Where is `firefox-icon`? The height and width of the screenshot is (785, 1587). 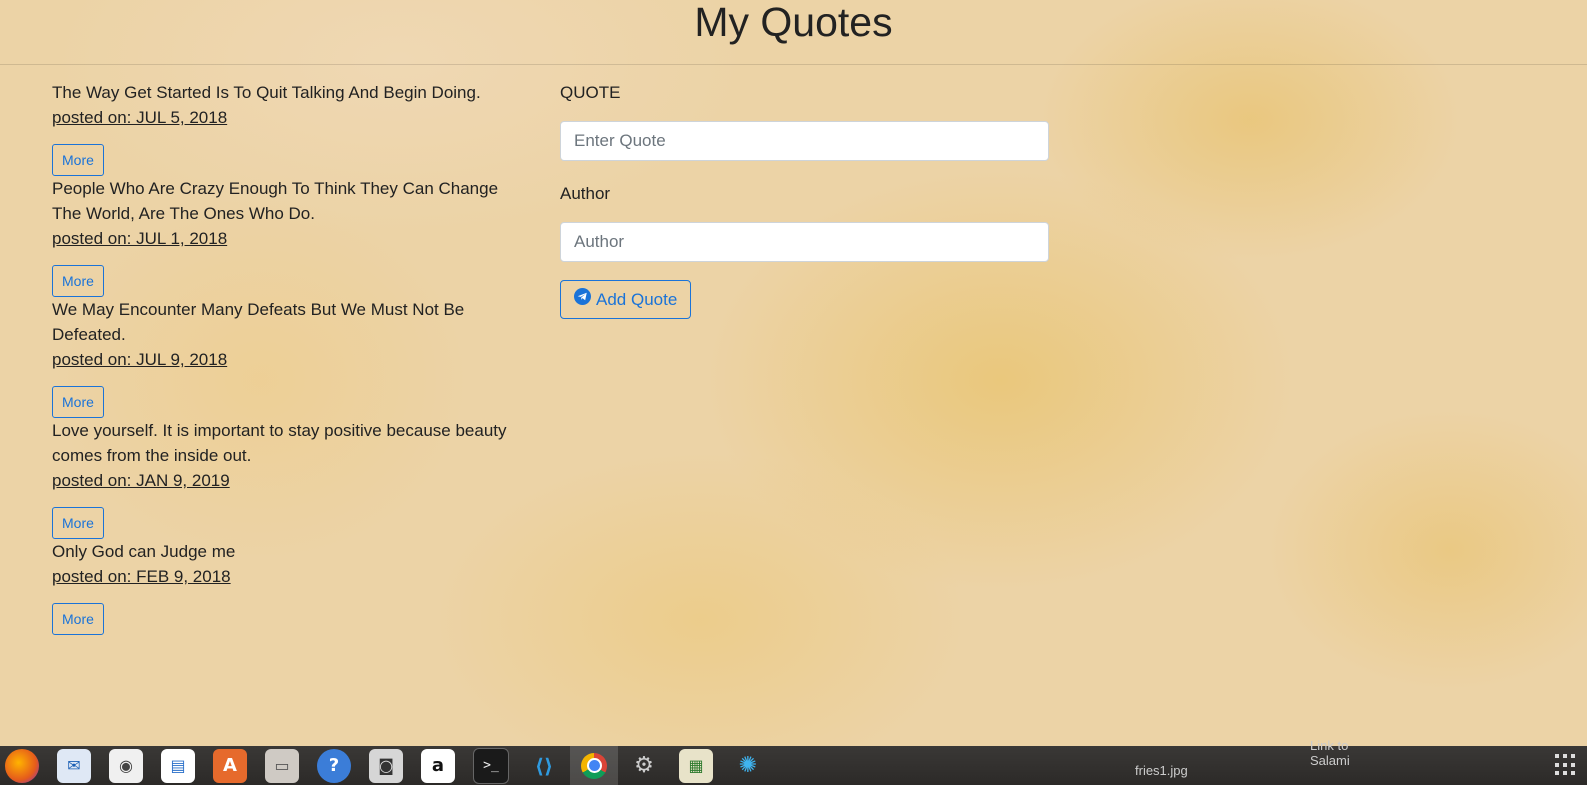
firefox-icon is located at coordinates (22, 765).